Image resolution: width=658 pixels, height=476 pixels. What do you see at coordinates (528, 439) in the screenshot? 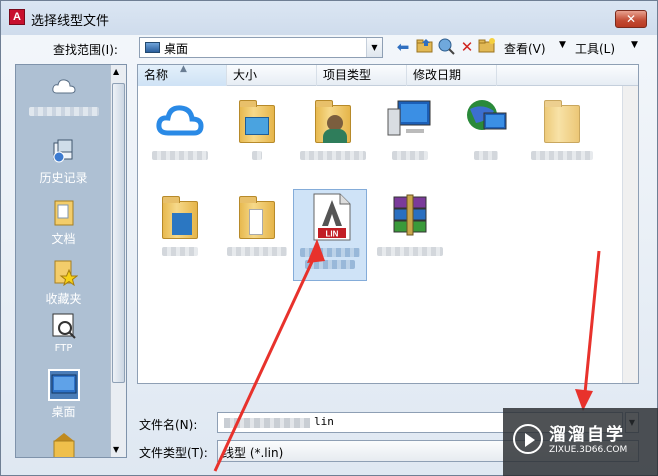
I see `play-icon` at bounding box center [528, 439].